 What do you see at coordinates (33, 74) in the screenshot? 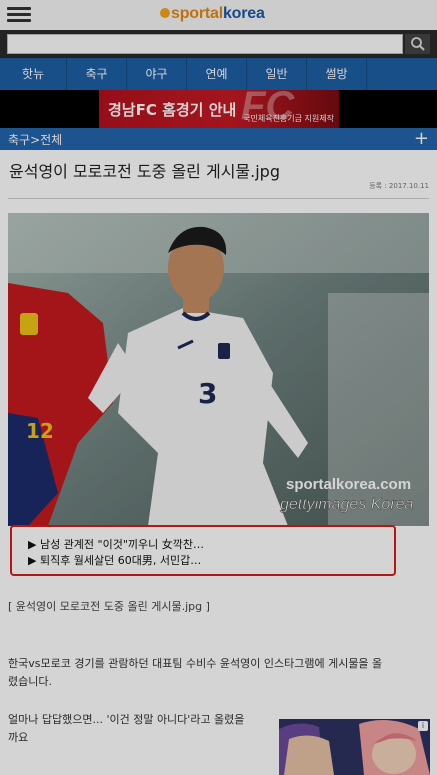
I see `nav-item-hot: 핫뉴` at bounding box center [33, 74].